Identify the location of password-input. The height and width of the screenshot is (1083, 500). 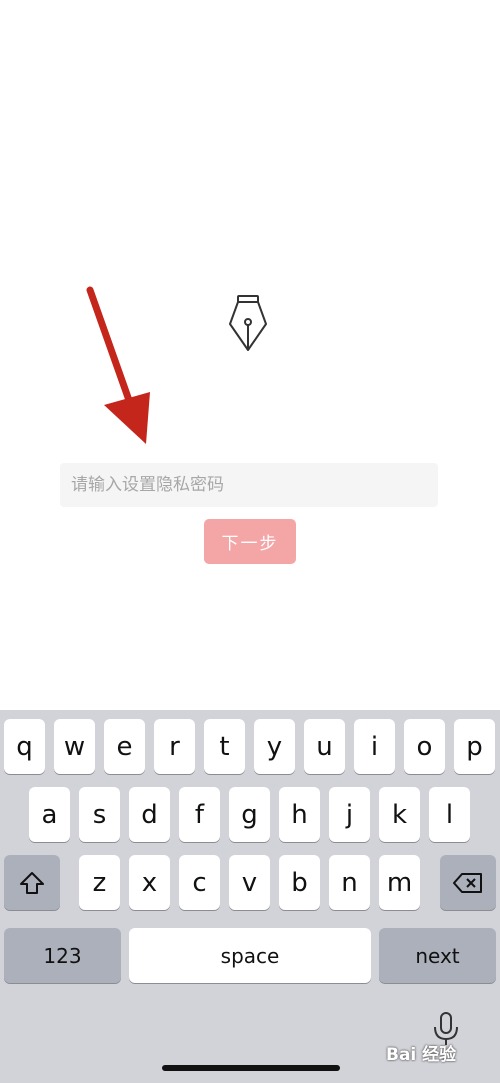
(249, 485).